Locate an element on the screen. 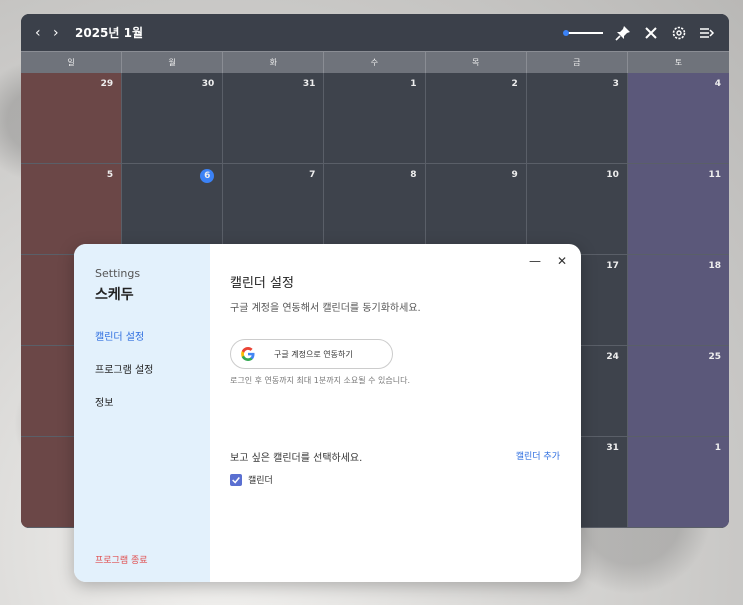 Image resolution: width=743 pixels, height=605 pixels. day-number: 29 is located at coordinates (107, 84).